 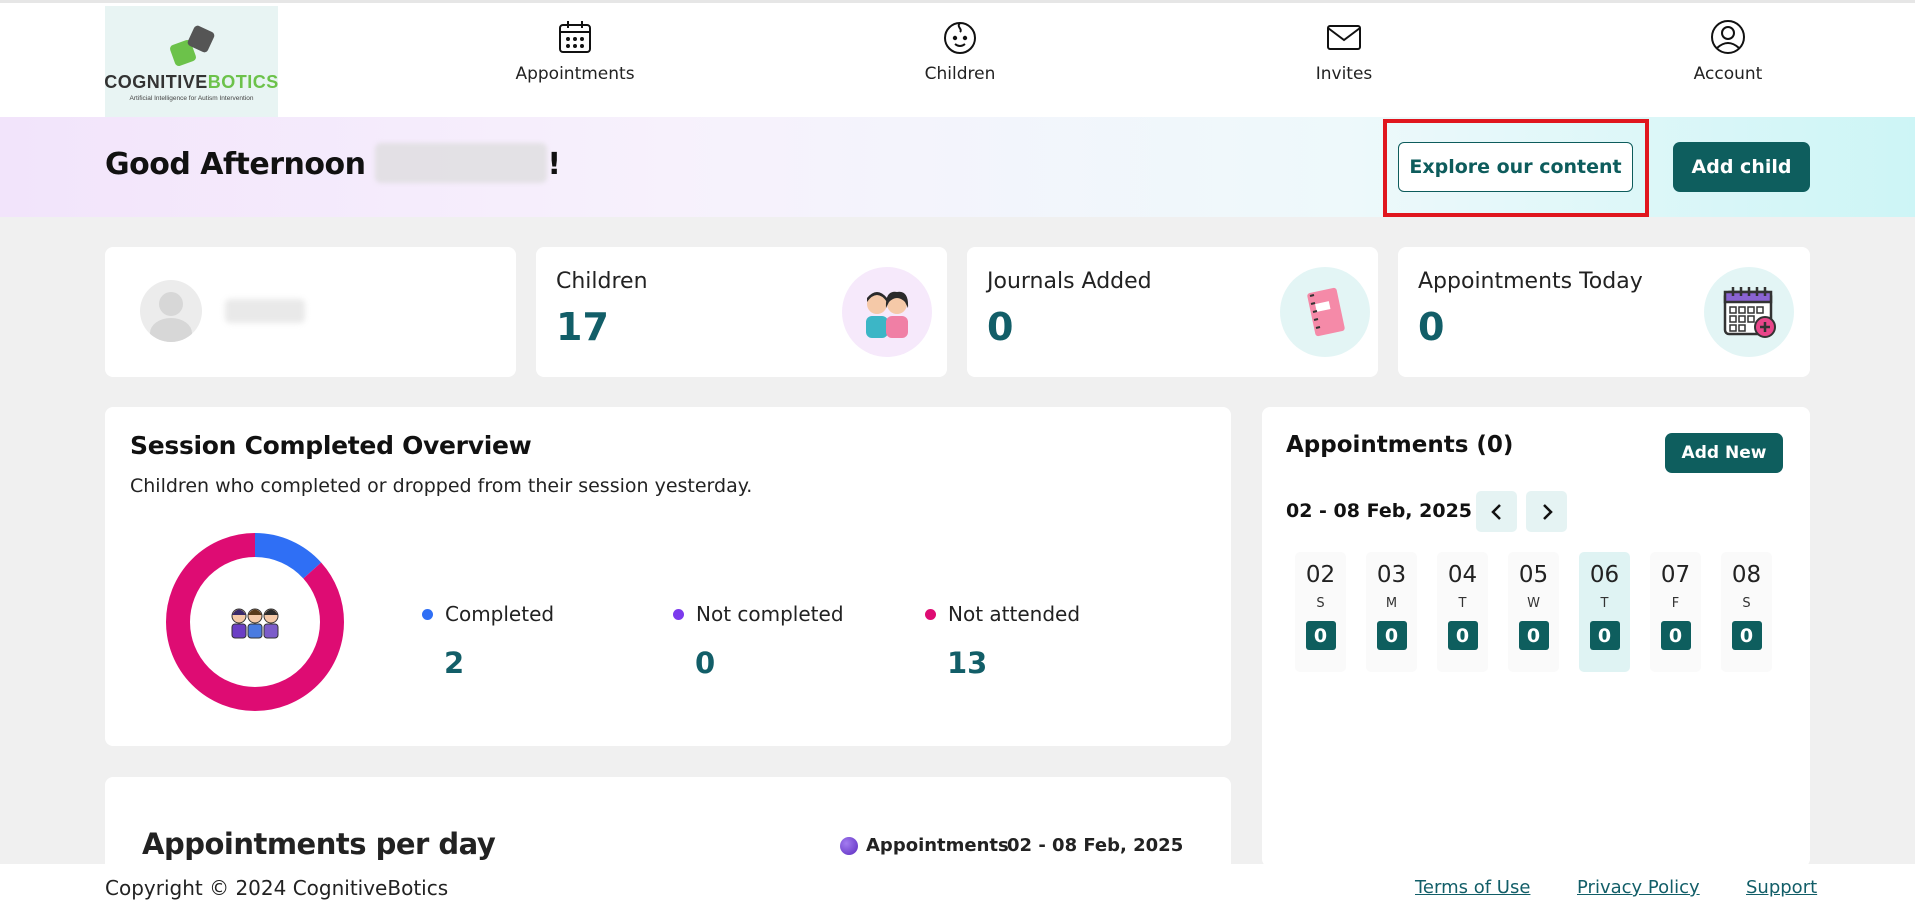 I want to click on blurred-profile-name, so click(x=265, y=311).